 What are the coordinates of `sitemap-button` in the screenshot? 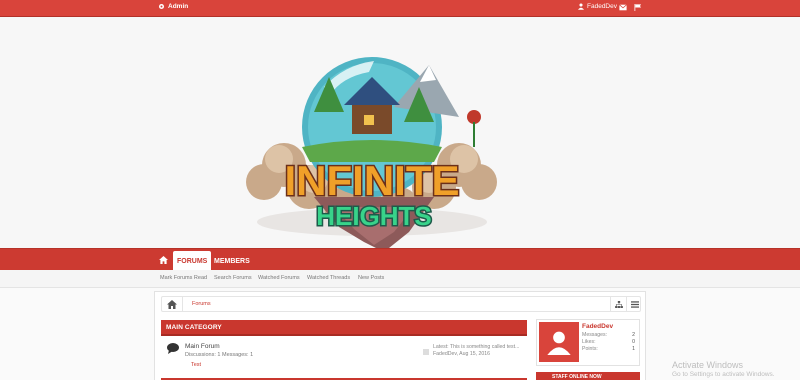 It's located at (618, 304).